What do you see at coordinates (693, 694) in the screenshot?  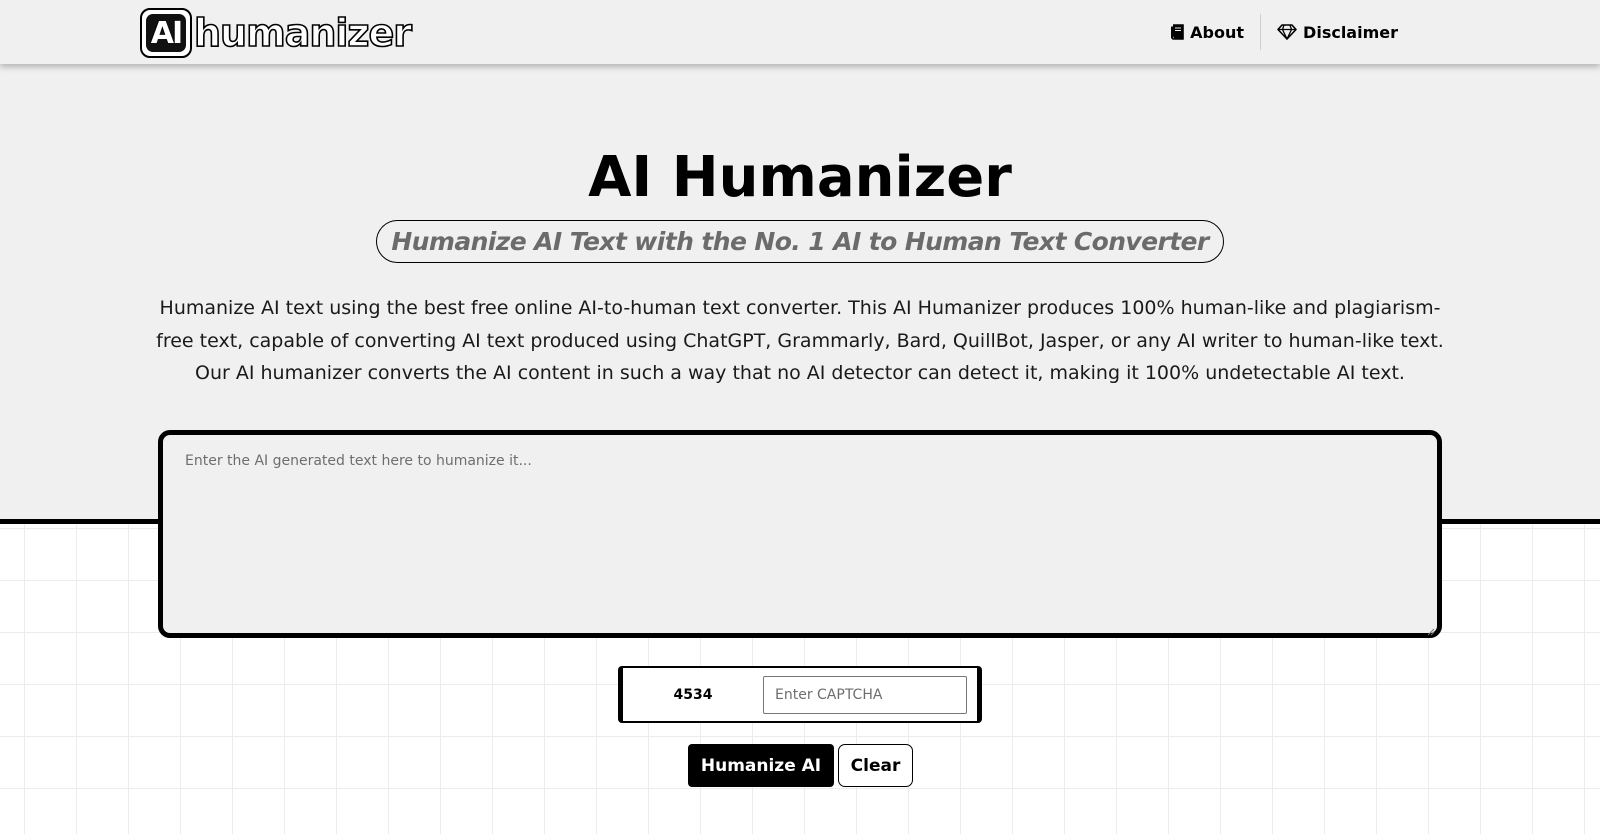 I see `captcha-code: 4534` at bounding box center [693, 694].